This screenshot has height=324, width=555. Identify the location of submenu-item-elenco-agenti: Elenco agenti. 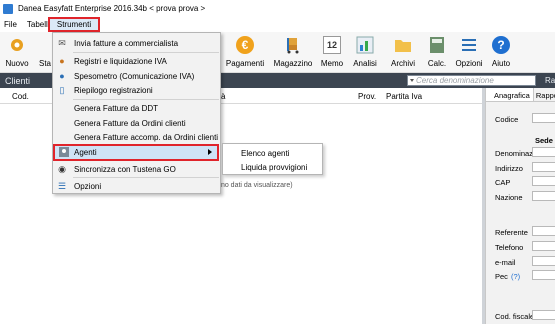
(273, 153).